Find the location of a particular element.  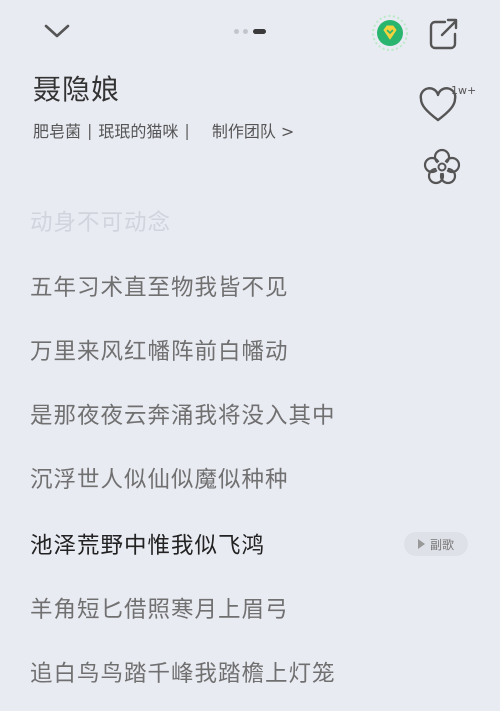

lyric-line: 是那夜夜云奔涌我将没入其中 is located at coordinates (183, 414).